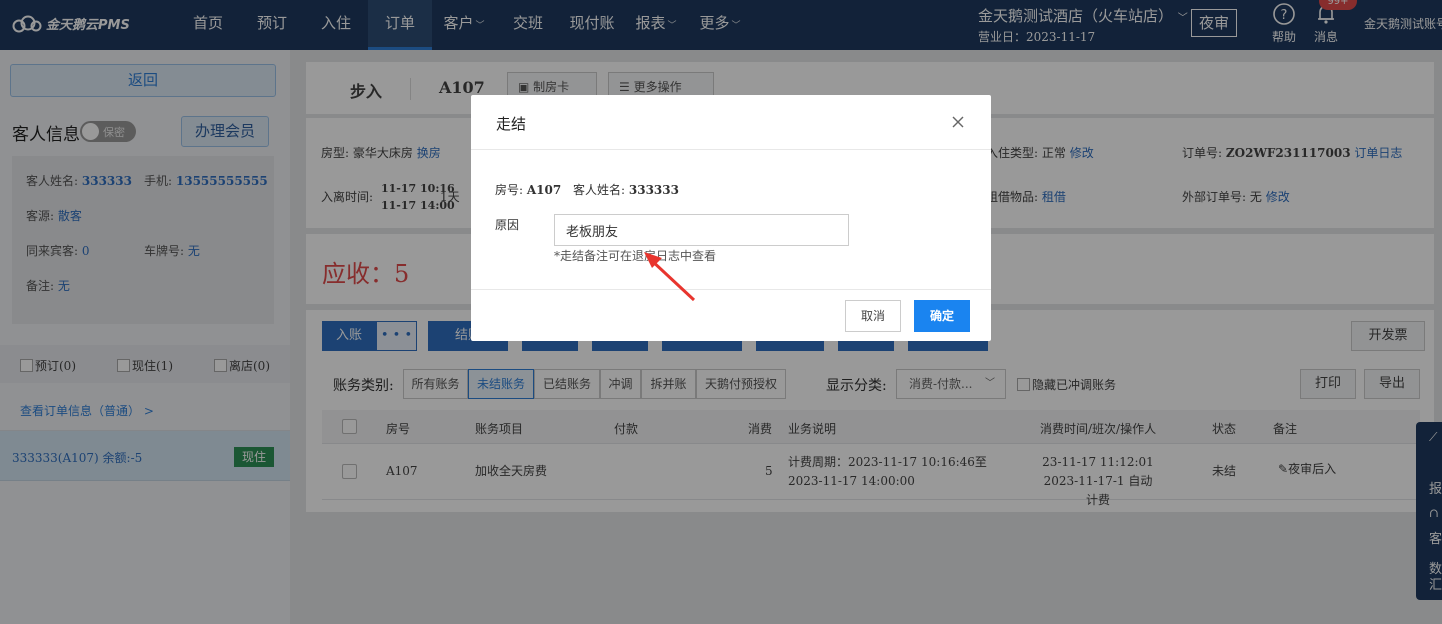 The image size is (1442, 624). I want to click on dialog-room-field: 房号: A107, so click(528, 189).